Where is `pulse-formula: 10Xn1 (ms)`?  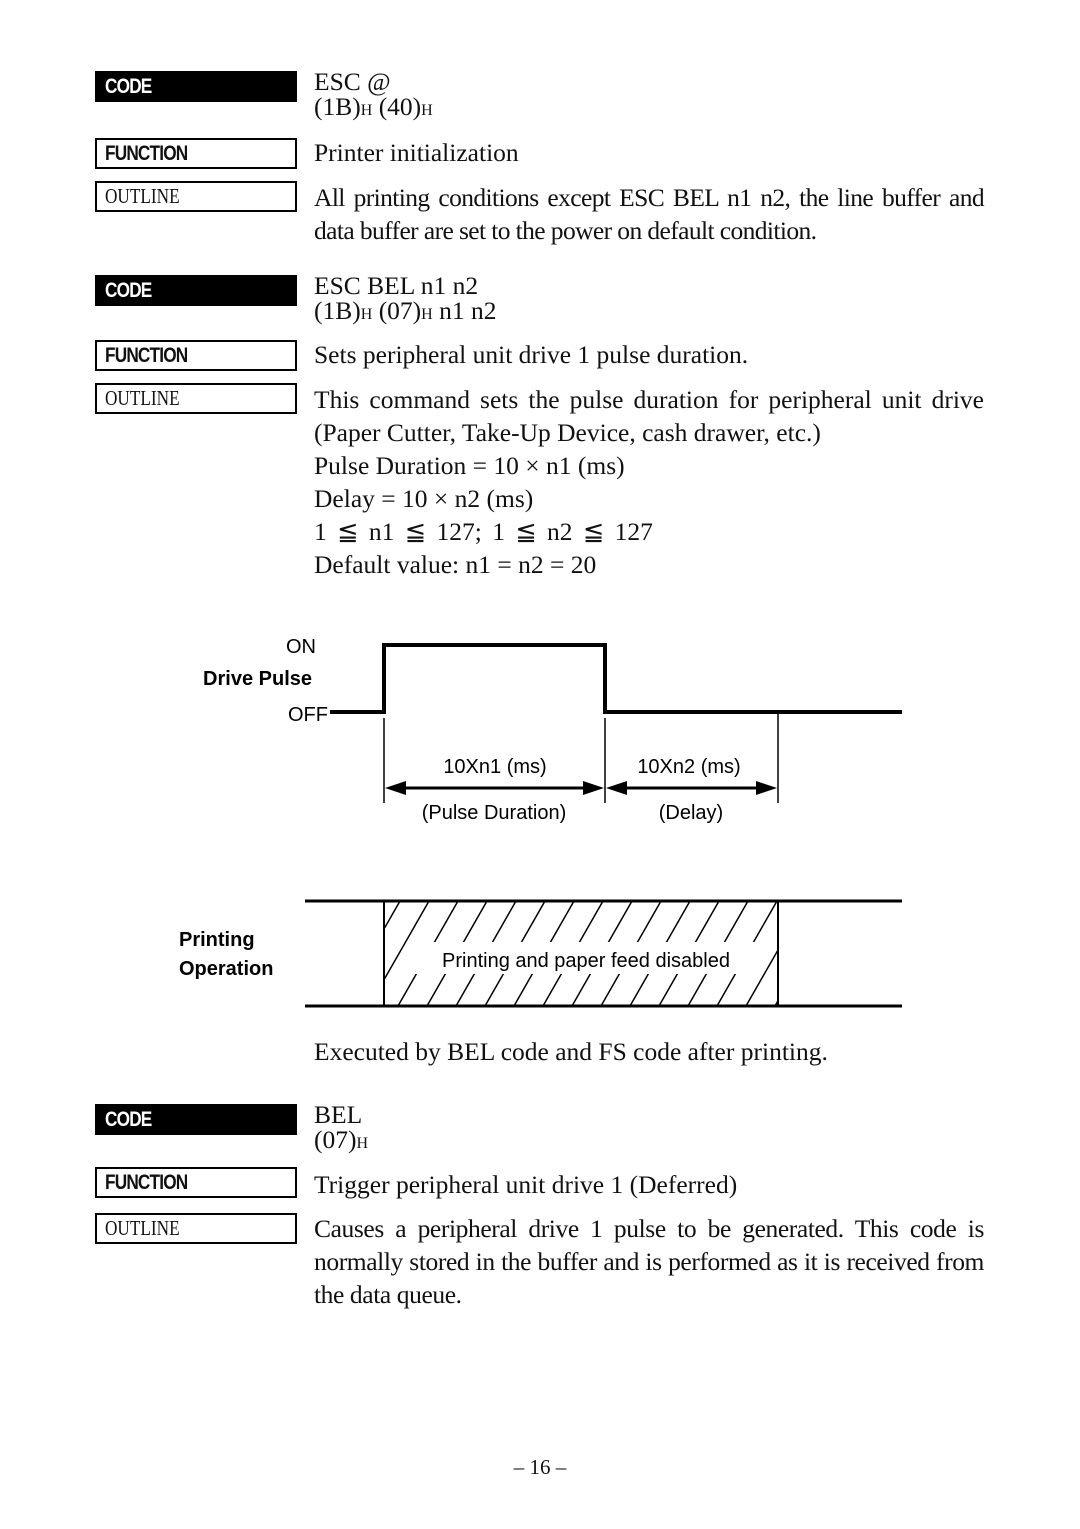
pulse-formula: 10Xn1 (ms) is located at coordinates (494, 767).